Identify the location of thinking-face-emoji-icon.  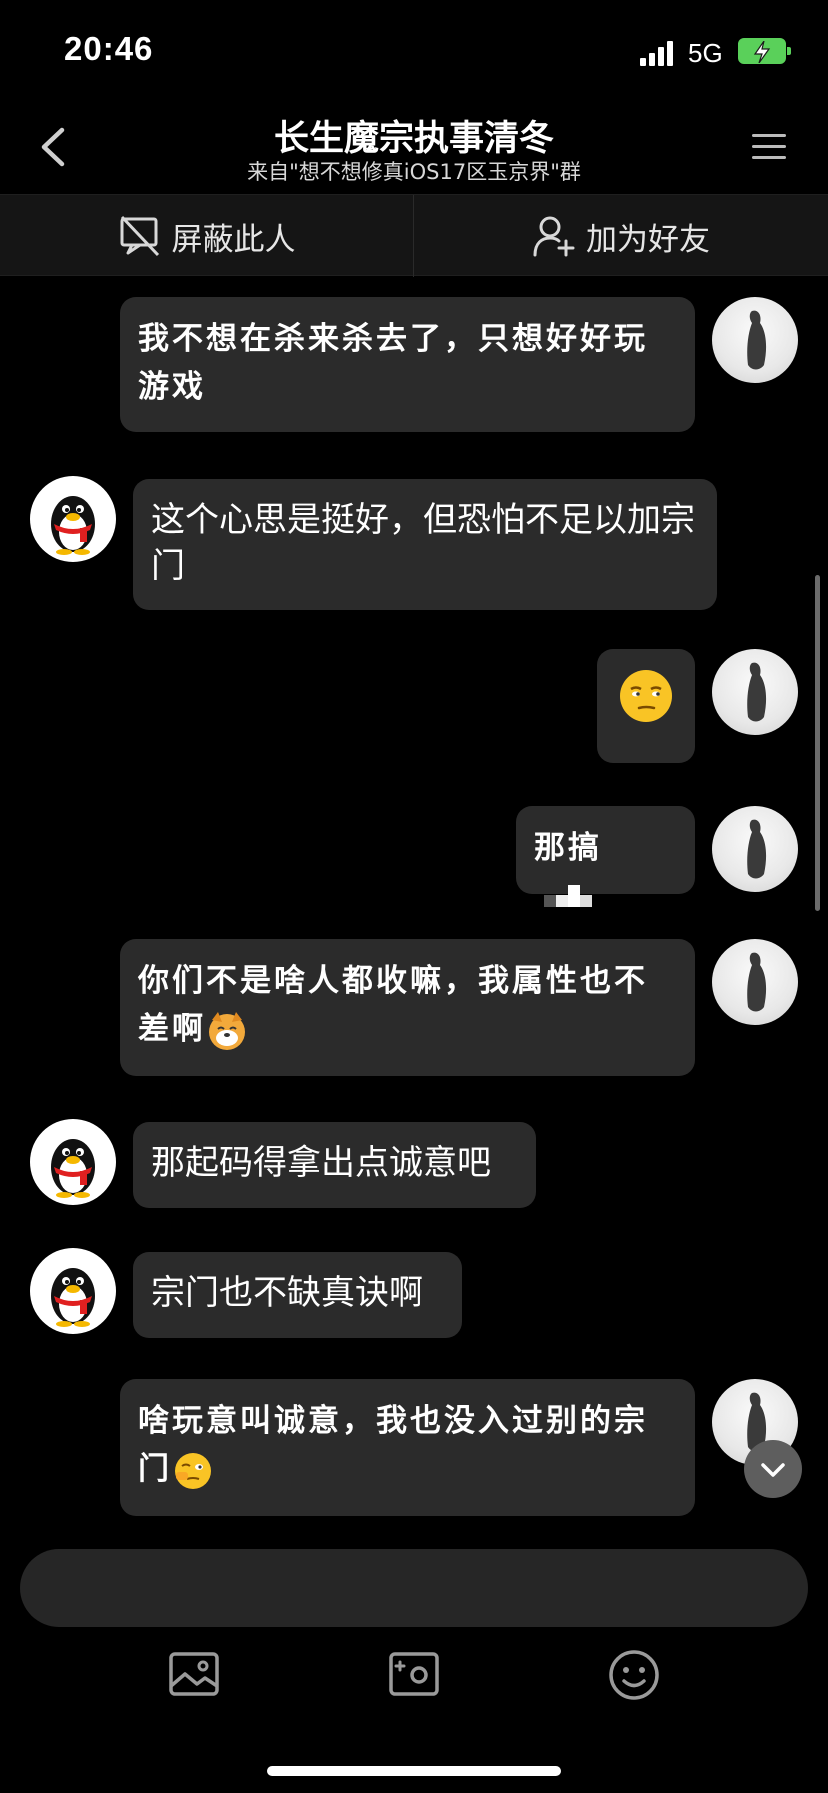
(193, 1470).